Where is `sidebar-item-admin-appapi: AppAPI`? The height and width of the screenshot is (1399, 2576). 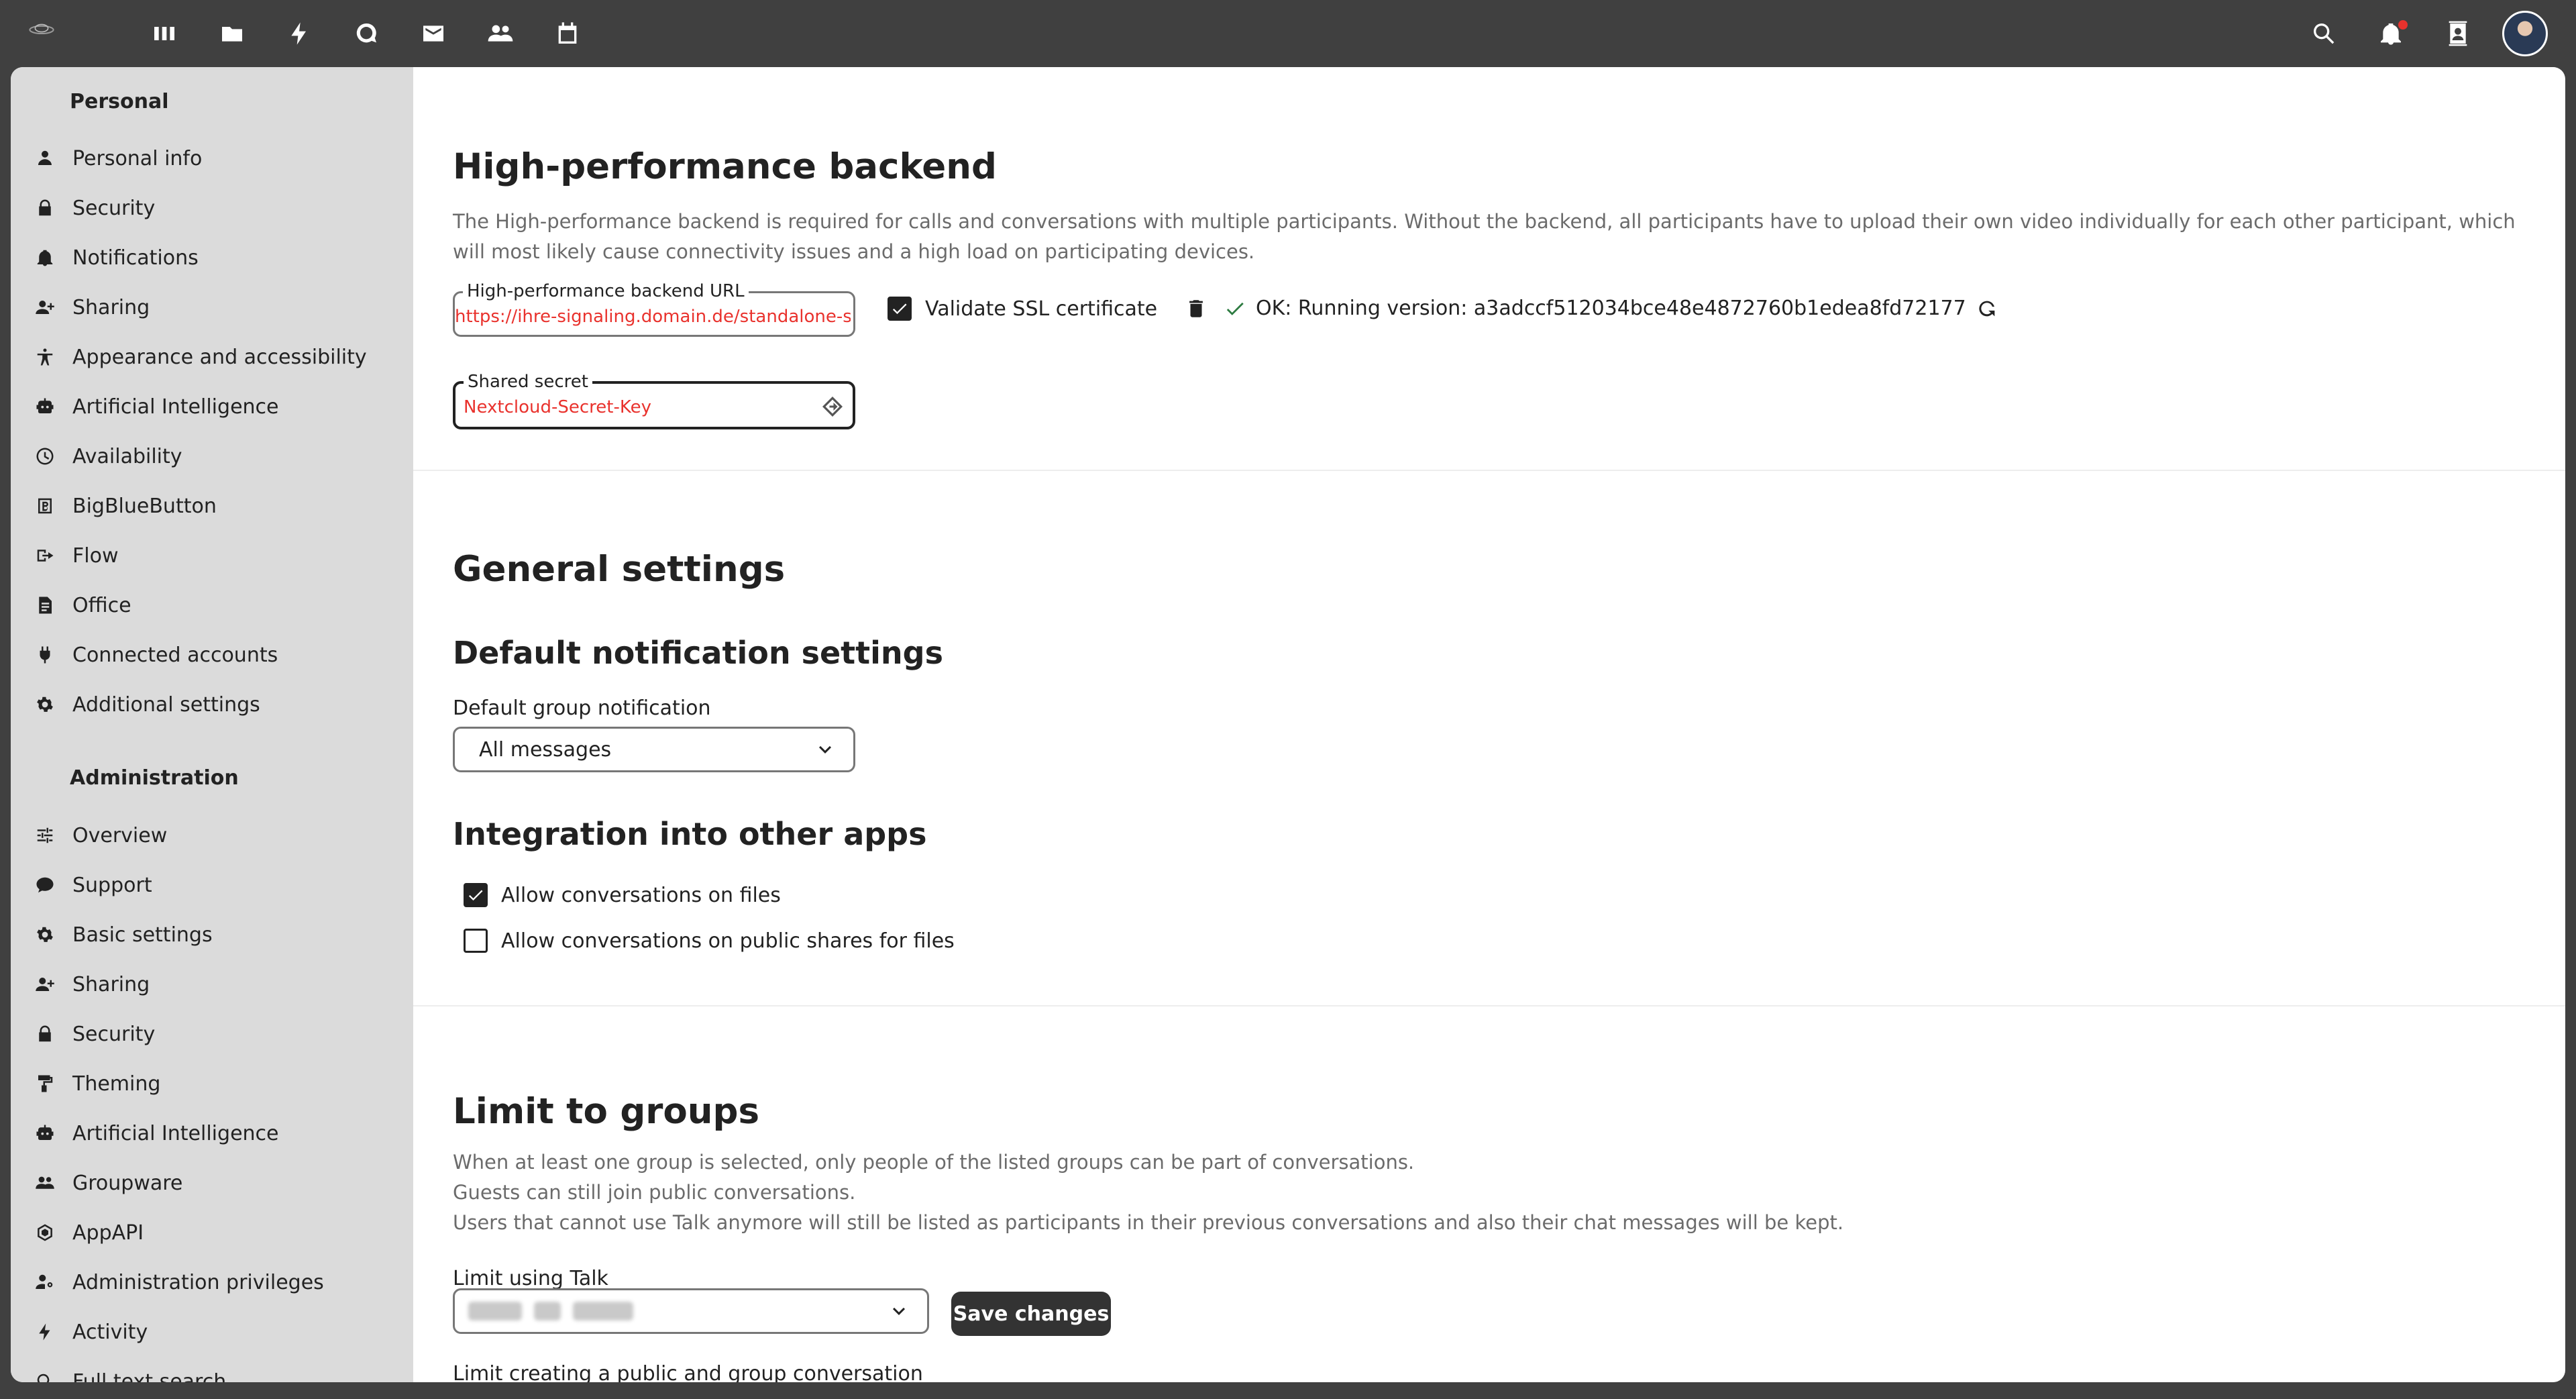 sidebar-item-admin-appapi: AppAPI is located at coordinates (220, 1232).